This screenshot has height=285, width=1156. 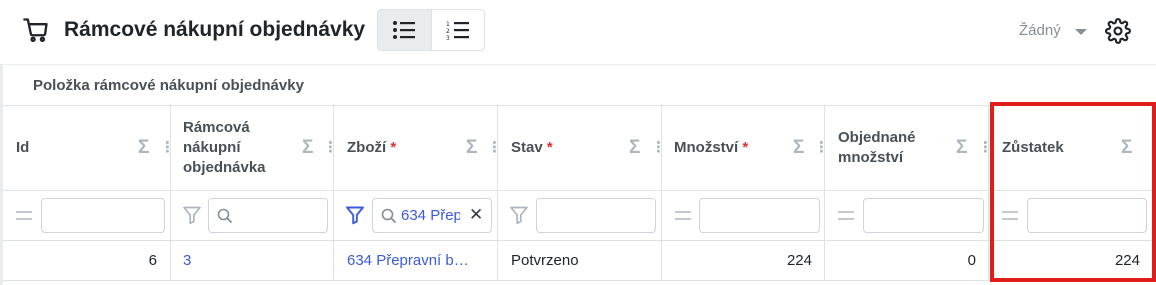 I want to click on filter-input-zbozi: 634 Přepravní b ✕, so click(x=432, y=215).